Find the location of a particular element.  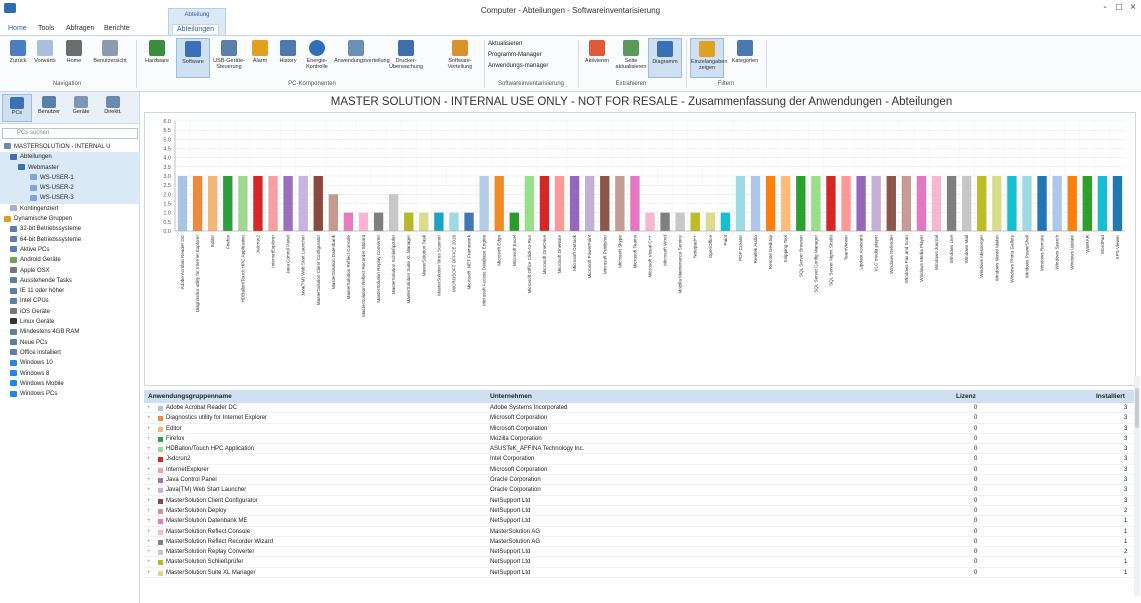

cell-name: MasterSolution Schließprüfer is located at coordinates (205, 562).